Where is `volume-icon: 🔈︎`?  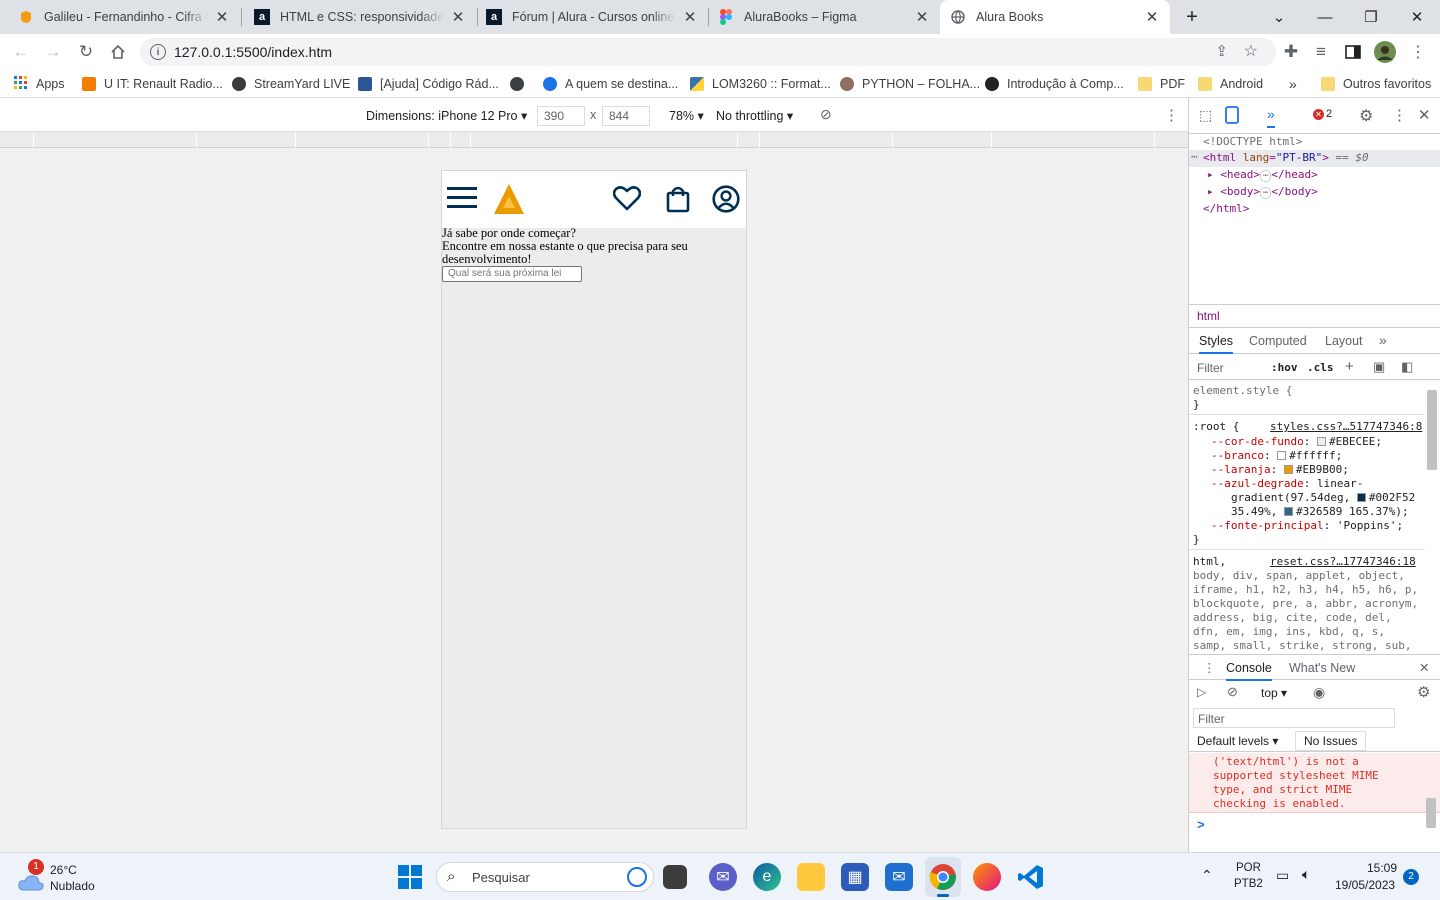 volume-icon: 🔈︎ is located at coordinates (1306, 874).